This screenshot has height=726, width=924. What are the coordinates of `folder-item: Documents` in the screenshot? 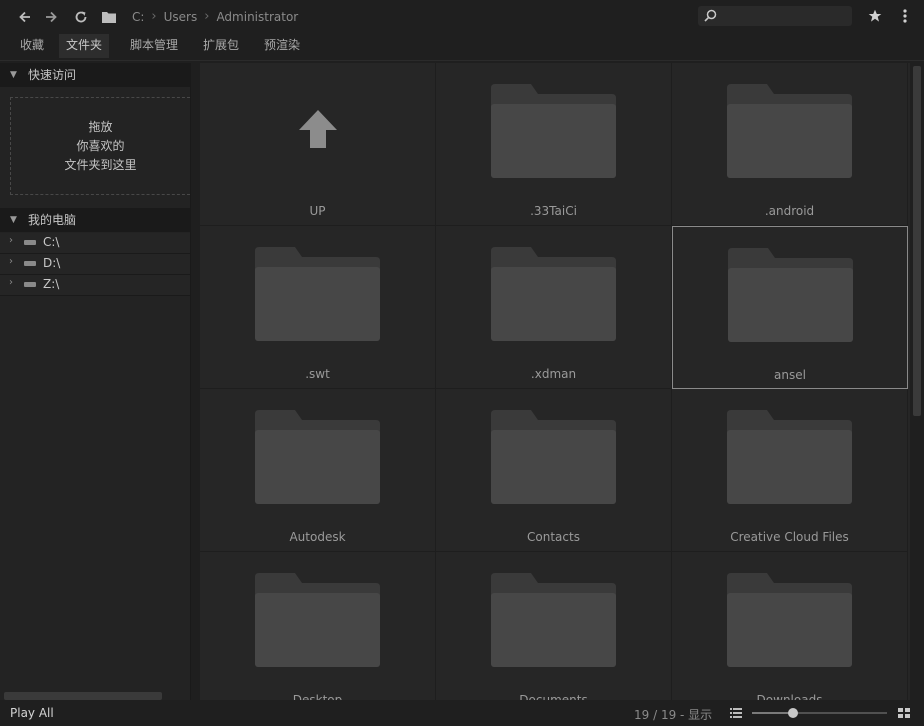 It's located at (554, 626).